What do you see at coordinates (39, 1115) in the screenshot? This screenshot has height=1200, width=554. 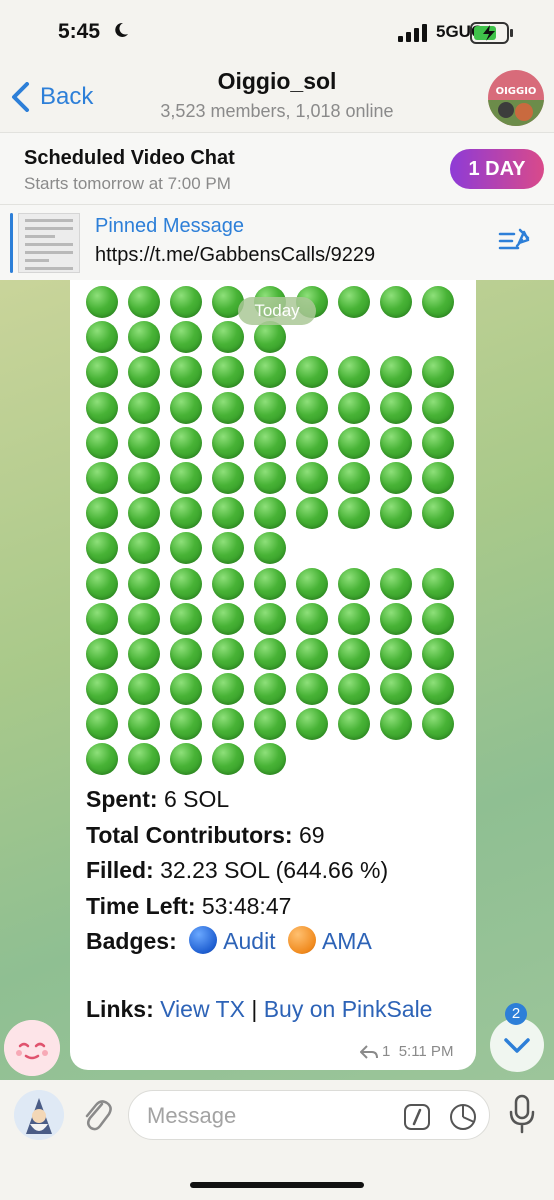 I see `bot-menu-icon` at bounding box center [39, 1115].